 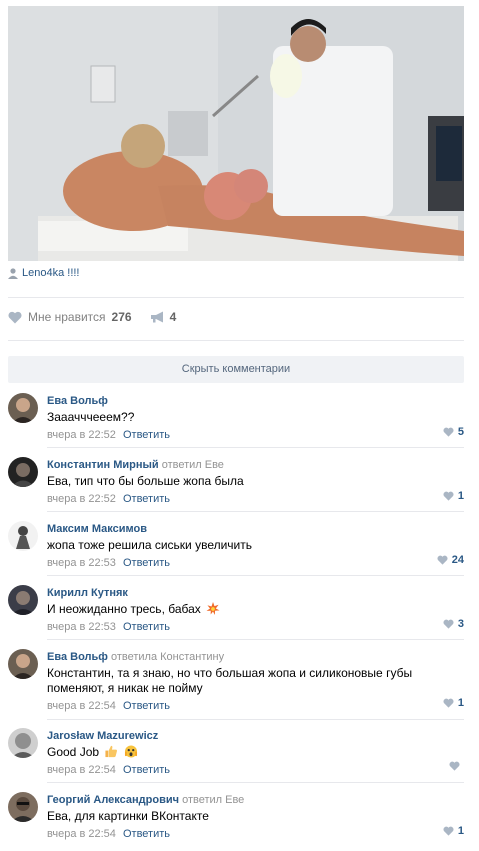 What do you see at coordinates (102, 736) in the screenshot?
I see `author-name: Jarosław Mazurewicz` at bounding box center [102, 736].